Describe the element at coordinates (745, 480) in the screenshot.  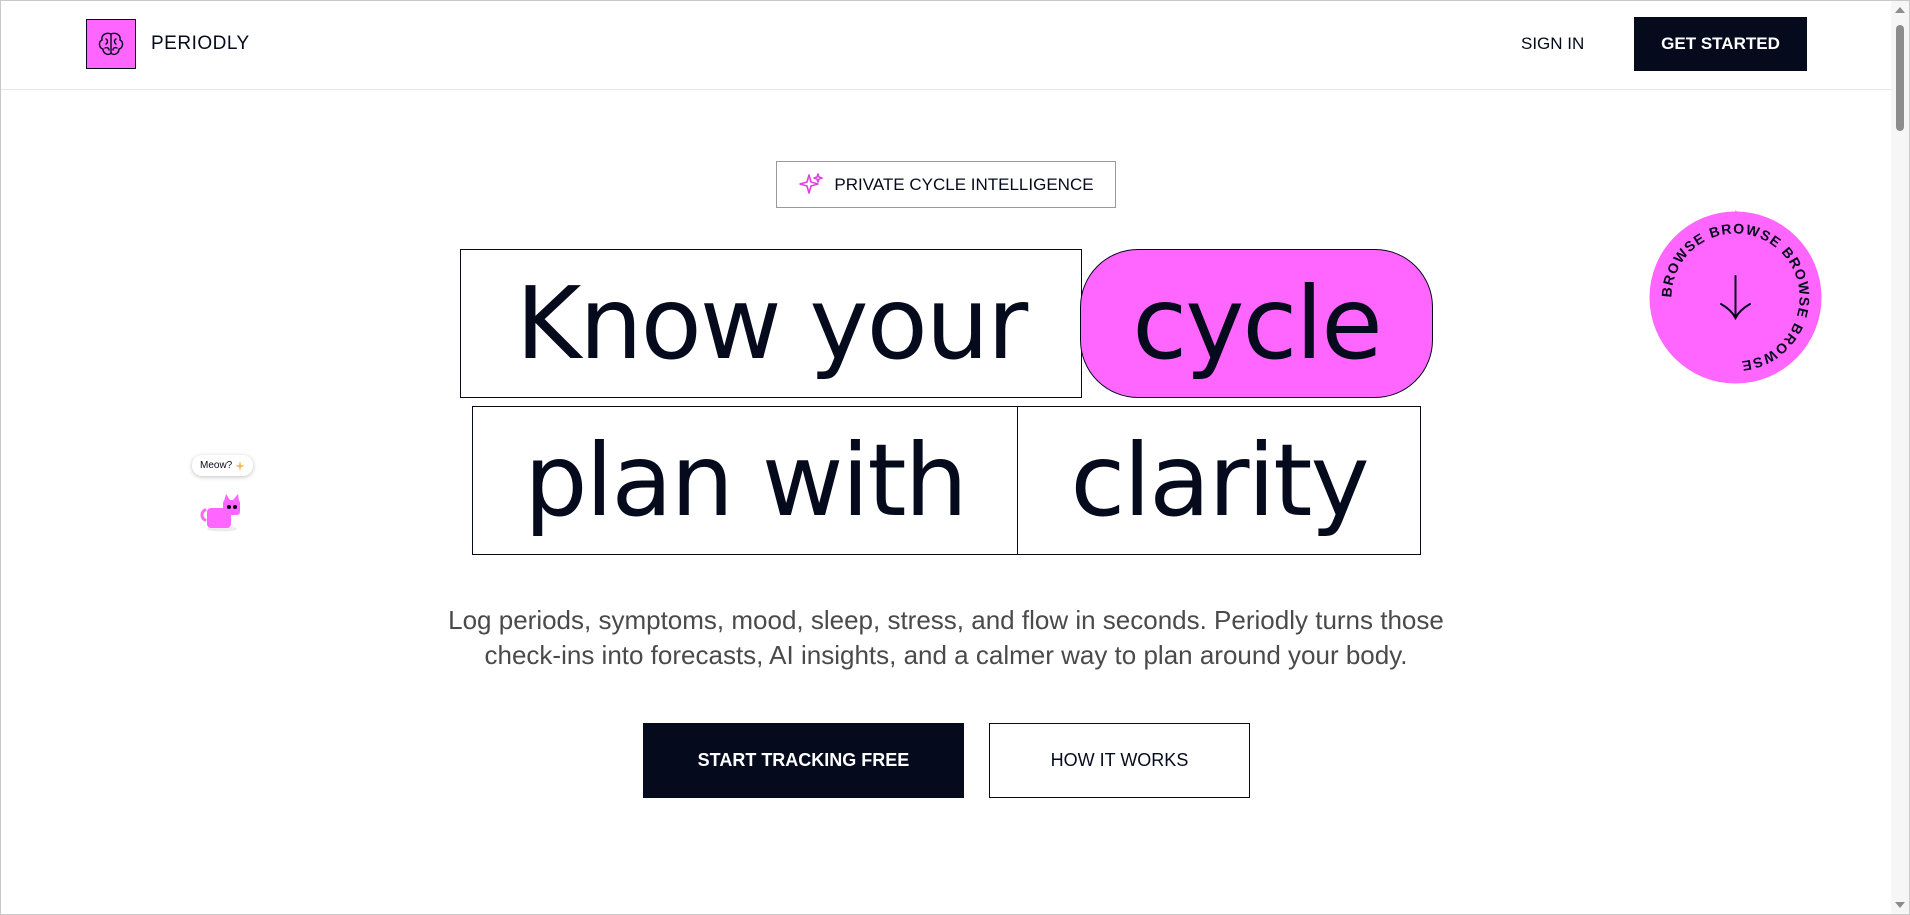
I see `headline-plan-with: plan with` at that location.